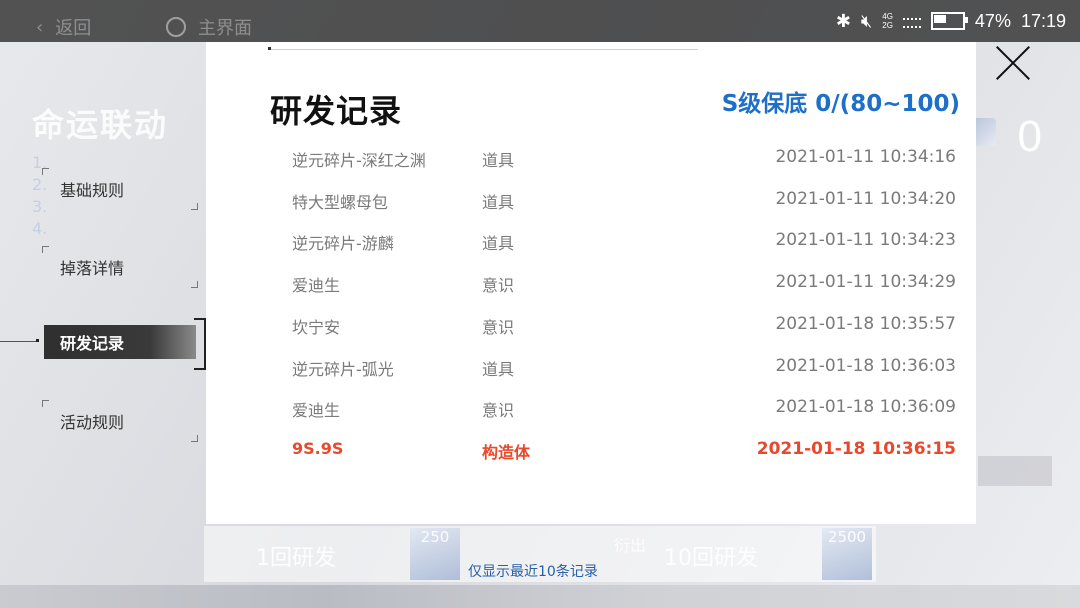 The width and height of the screenshot is (1080, 608). I want to click on tab-label: 活动规则, so click(92, 422).